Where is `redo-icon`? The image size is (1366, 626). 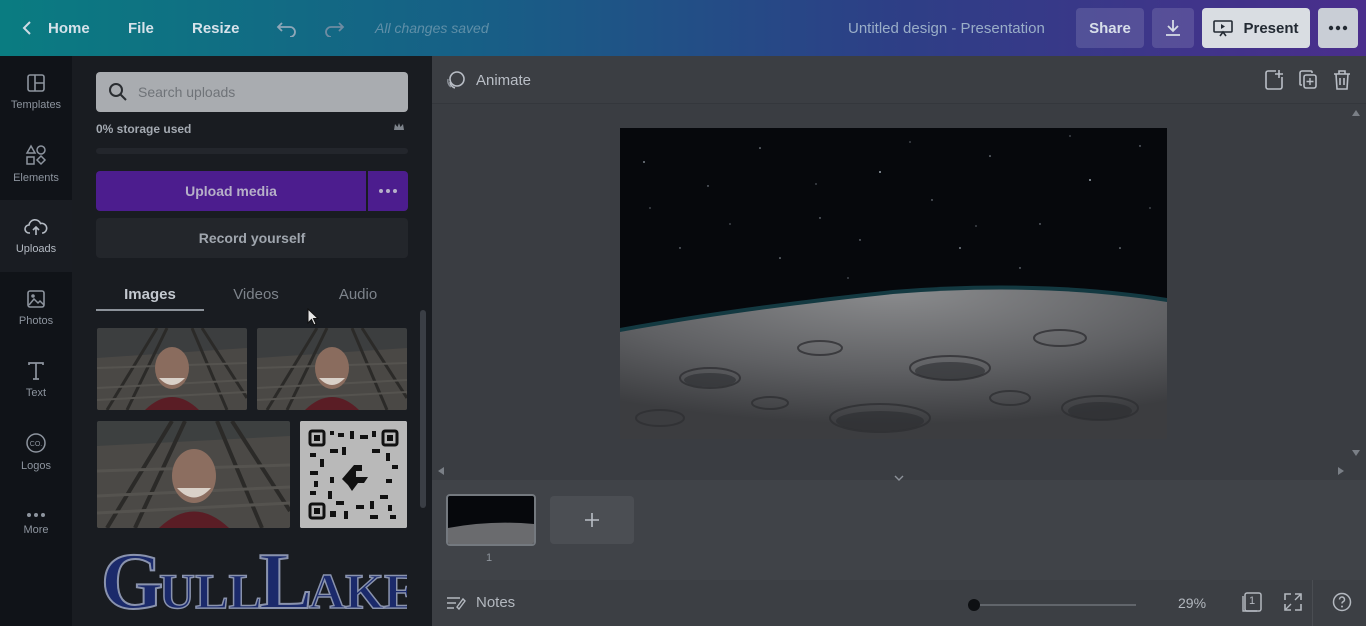 redo-icon is located at coordinates (334, 28).